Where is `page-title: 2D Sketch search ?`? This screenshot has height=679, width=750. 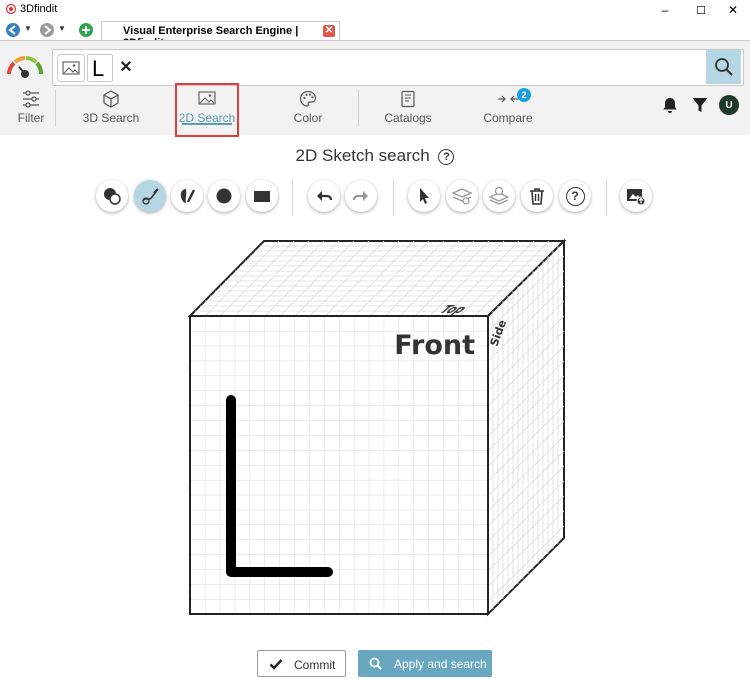
page-title: 2D Sketch search ? is located at coordinates (375, 156).